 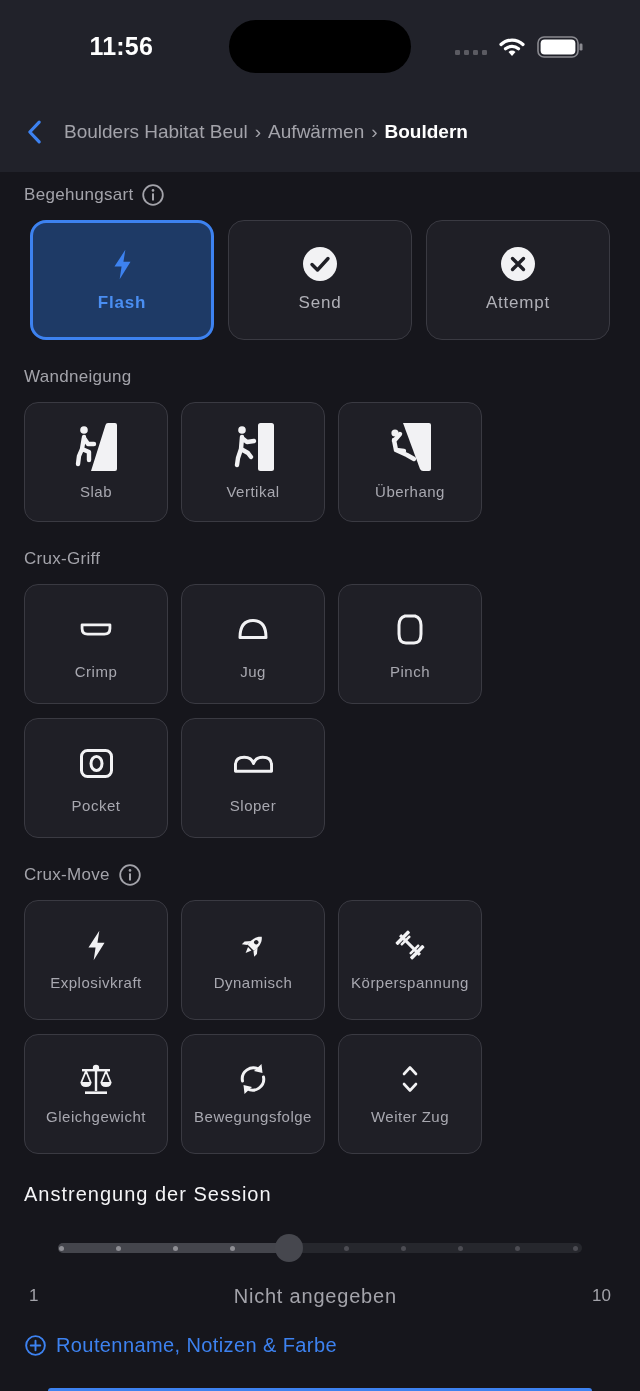 What do you see at coordinates (34, 1296) in the screenshot?
I see `scale-min-label: 1` at bounding box center [34, 1296].